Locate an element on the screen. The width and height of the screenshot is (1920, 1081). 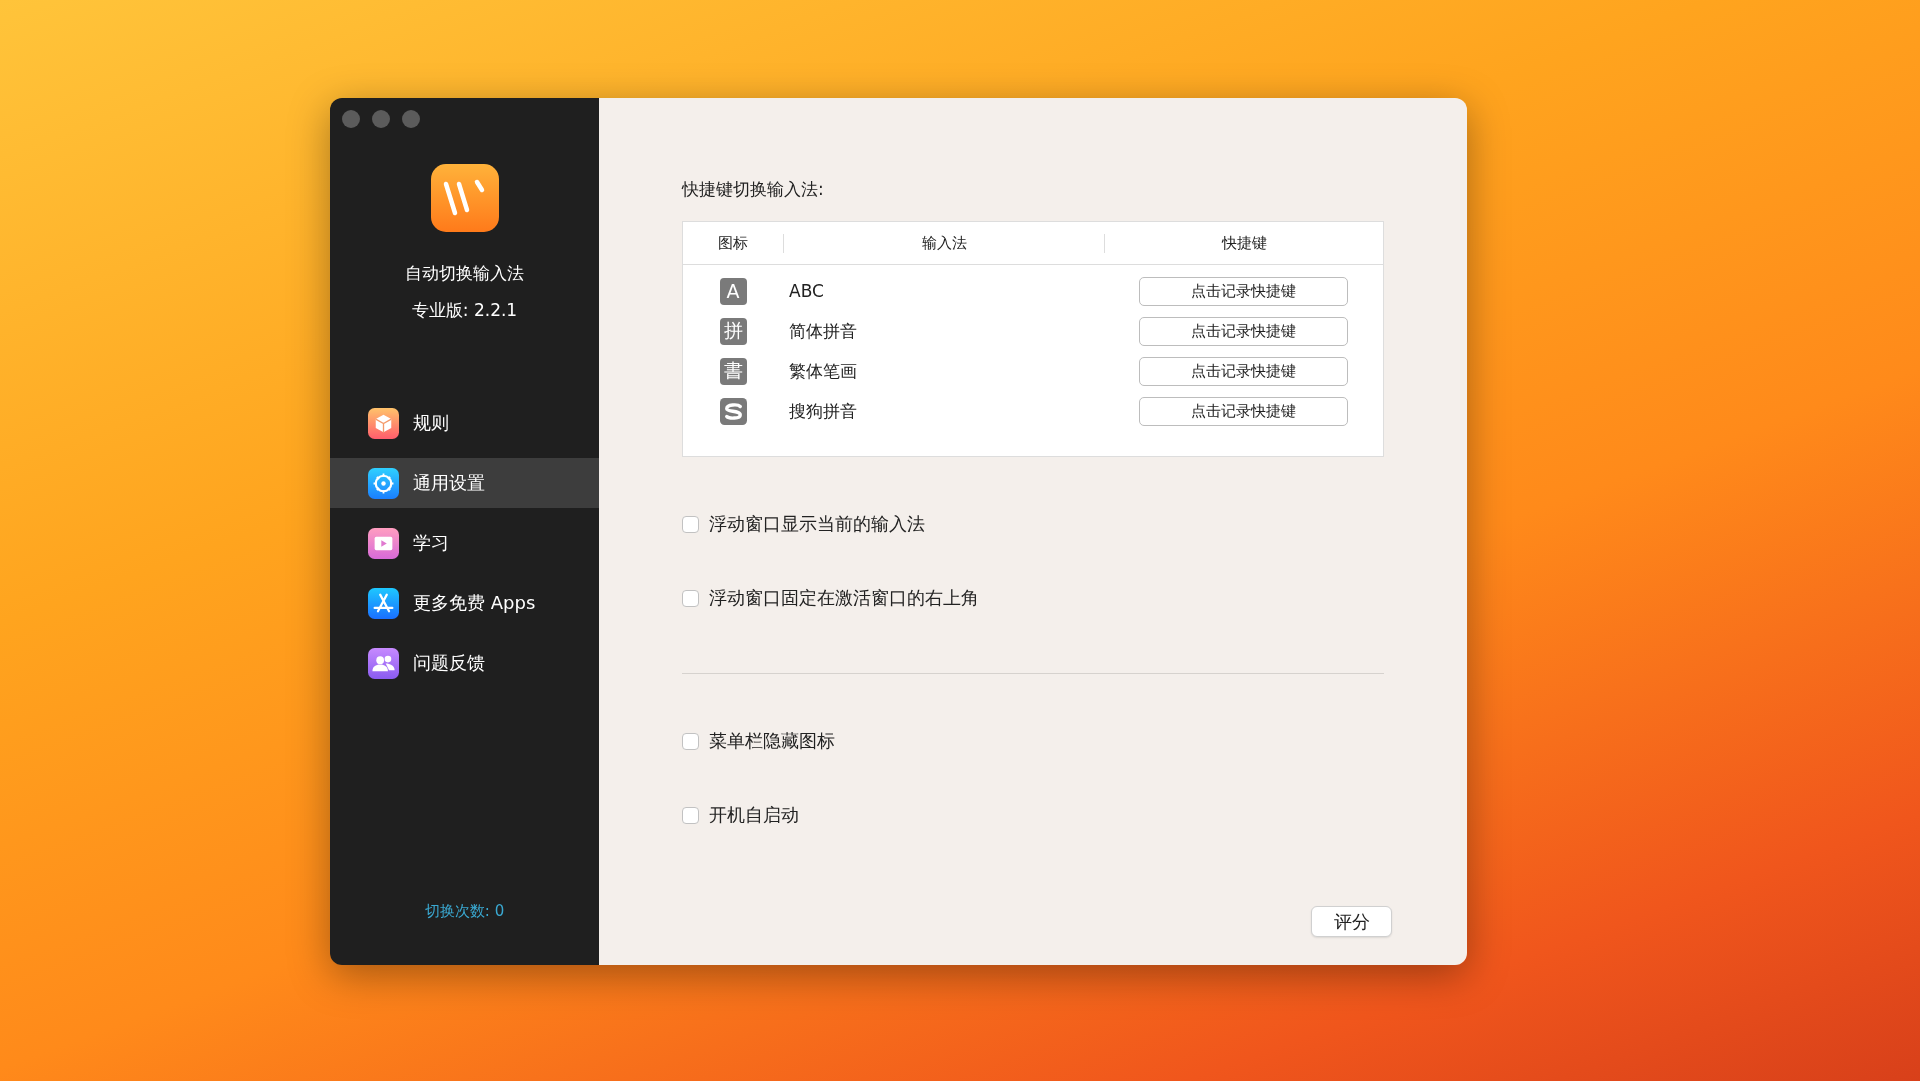
sidebar-item: 问题反馈 is located at coordinates (464, 663).